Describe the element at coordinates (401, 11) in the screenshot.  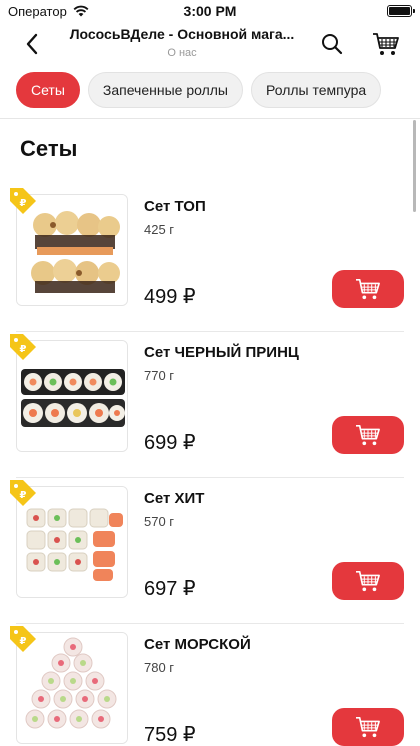
I see `battery-icon` at that location.